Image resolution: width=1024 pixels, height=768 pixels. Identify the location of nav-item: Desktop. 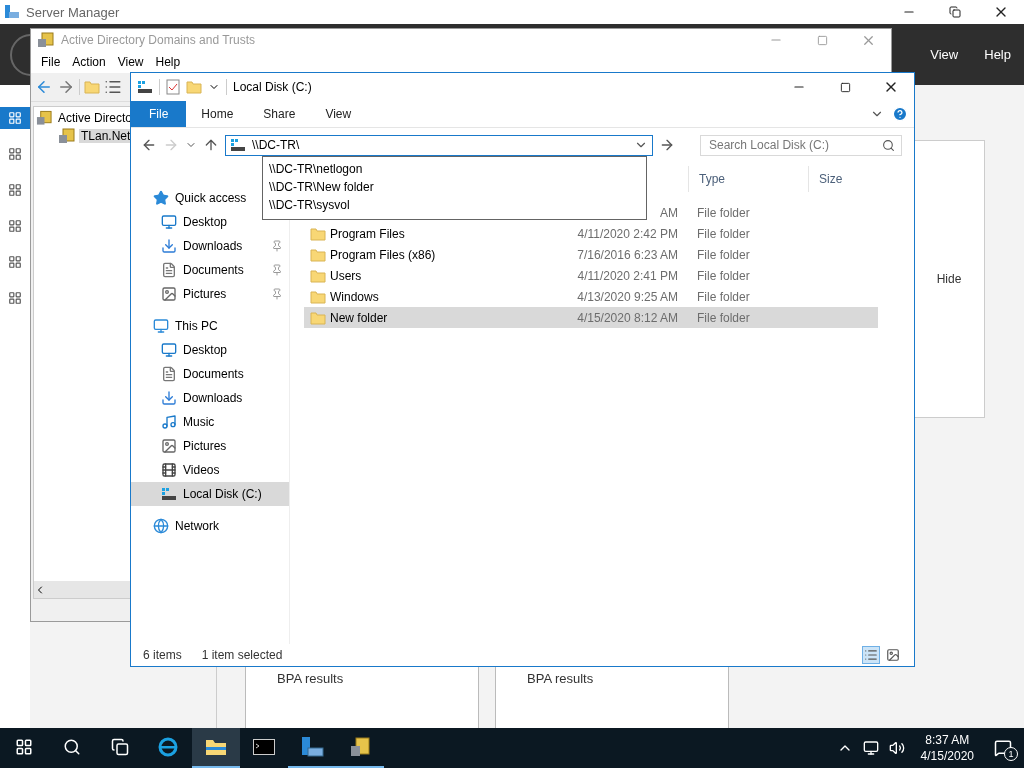
(210, 350).